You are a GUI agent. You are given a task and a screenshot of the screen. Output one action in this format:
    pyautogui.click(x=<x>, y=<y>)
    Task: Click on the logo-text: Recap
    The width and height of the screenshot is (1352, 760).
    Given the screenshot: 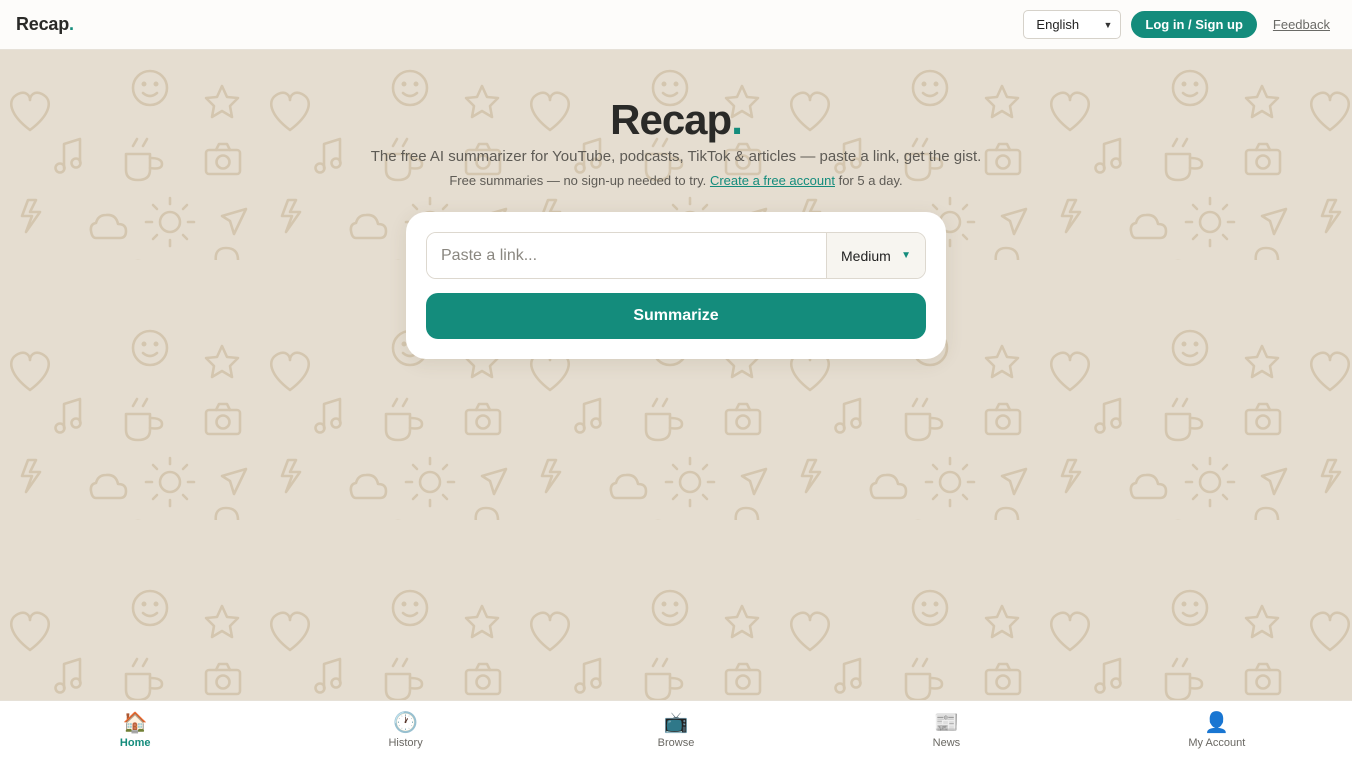 What is the action you would take?
    pyautogui.click(x=43, y=24)
    